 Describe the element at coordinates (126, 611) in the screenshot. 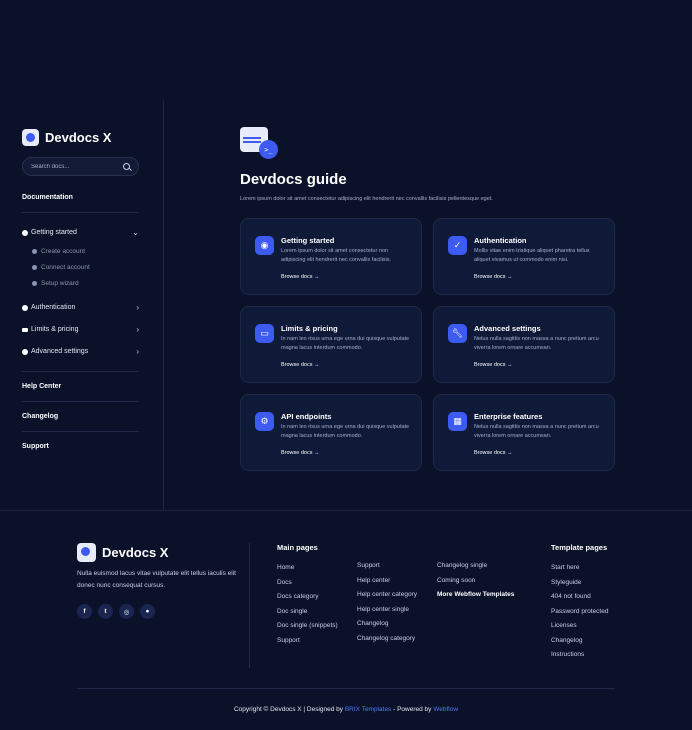

I see `instagram-icon: ◎` at that location.